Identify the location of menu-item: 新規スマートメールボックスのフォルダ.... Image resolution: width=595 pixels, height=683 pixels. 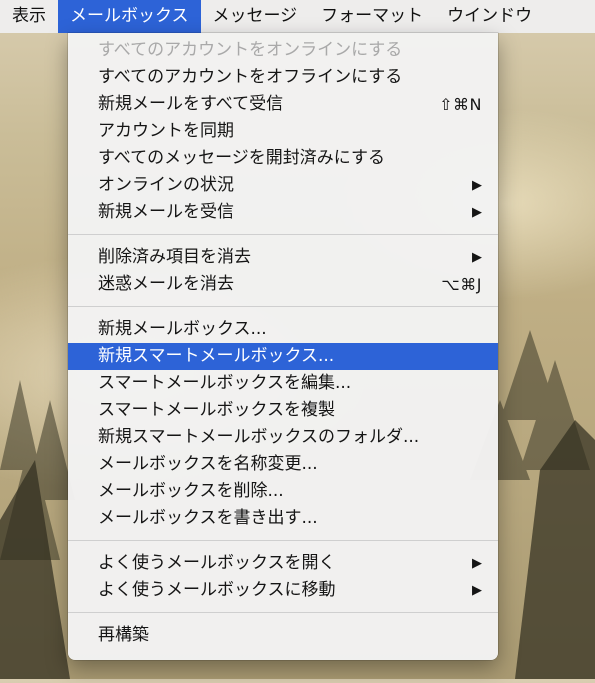
(283, 437).